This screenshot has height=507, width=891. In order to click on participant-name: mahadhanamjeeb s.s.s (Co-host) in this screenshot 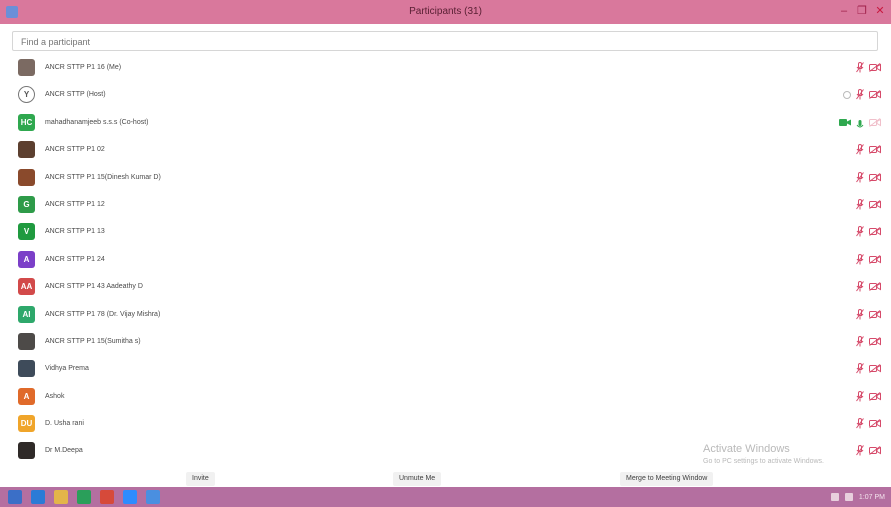, I will do `click(97, 122)`.